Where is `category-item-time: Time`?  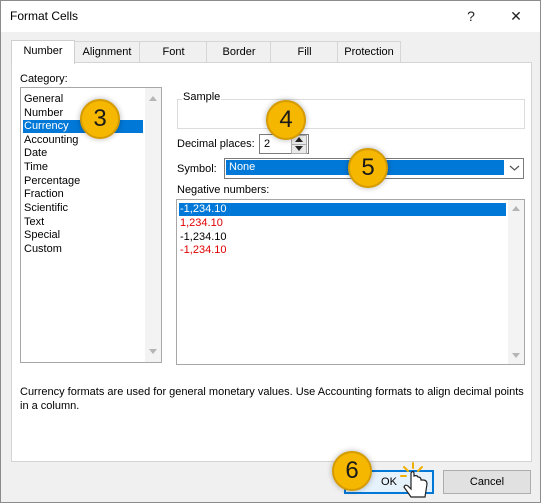 category-item-time: Time is located at coordinates (35, 167).